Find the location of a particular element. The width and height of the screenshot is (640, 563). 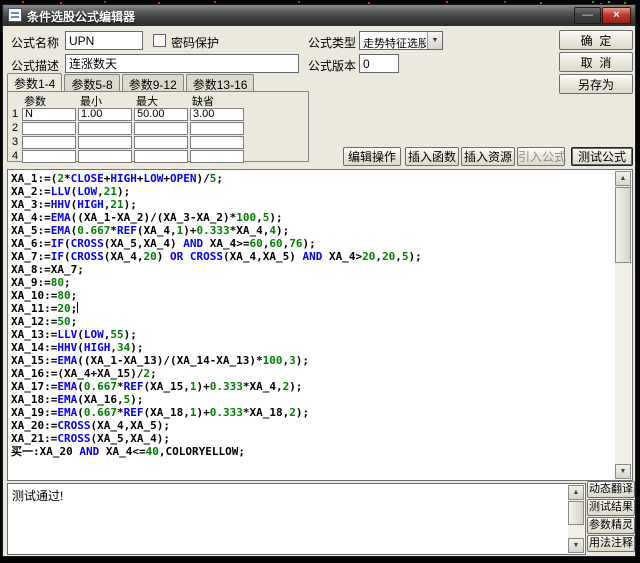

test-result-button: 测试结果 is located at coordinates (611, 507).